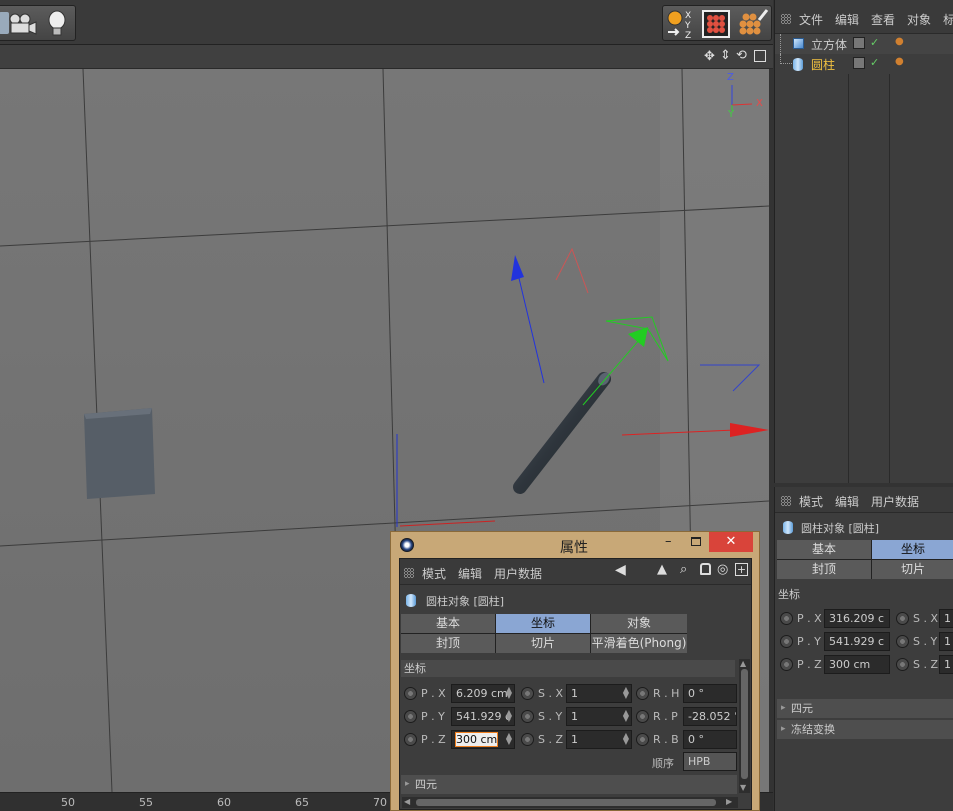  What do you see at coordinates (857, 664) in the screenshot?
I see `pz-field: 300 cm` at bounding box center [857, 664].